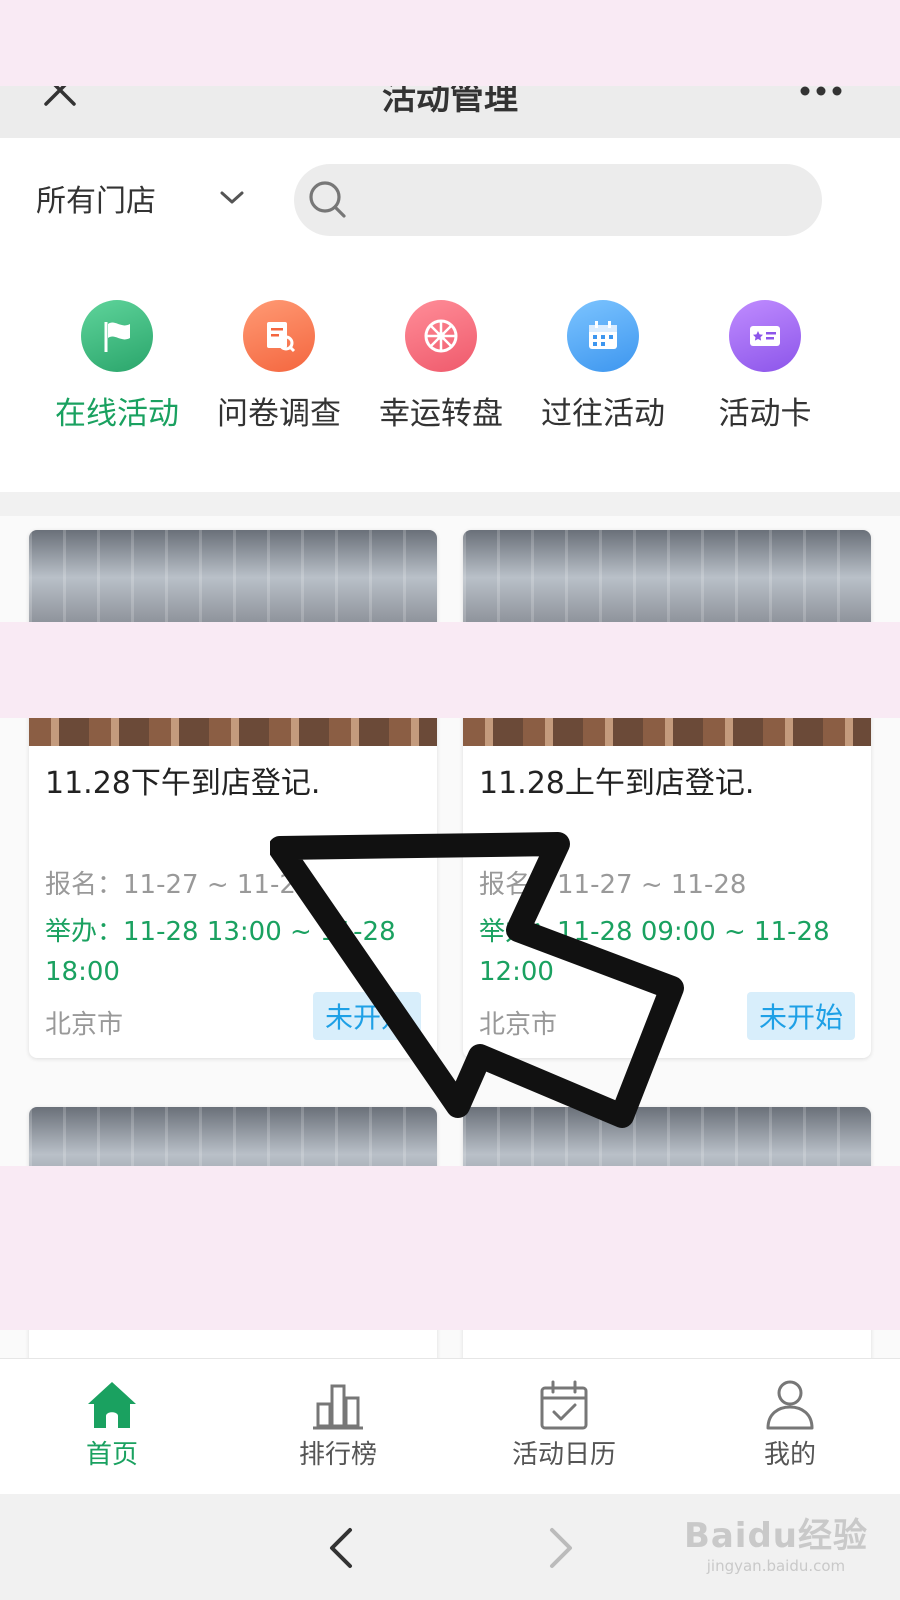 The image size is (900, 1600). What do you see at coordinates (821, 91) in the screenshot?
I see `more-icon` at bounding box center [821, 91].